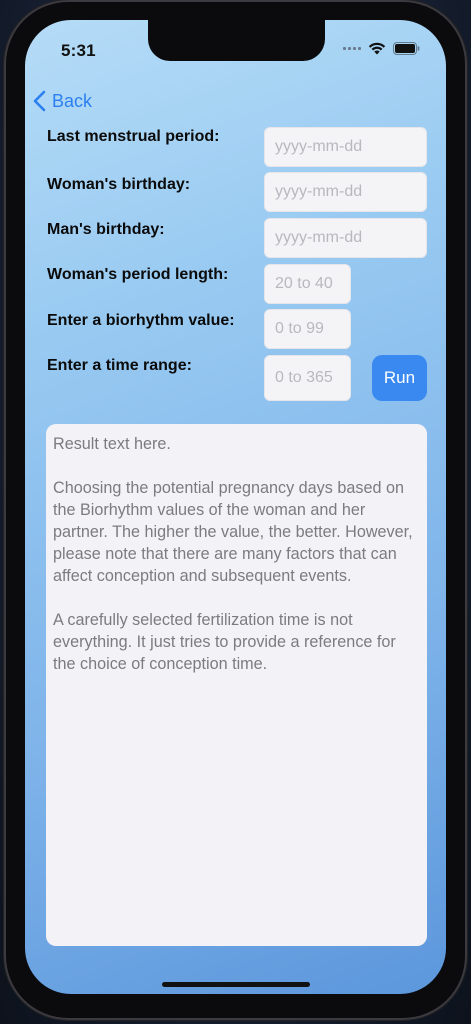 The image size is (471, 1024). What do you see at coordinates (72, 100) in the screenshot?
I see `back-label: Back` at bounding box center [72, 100].